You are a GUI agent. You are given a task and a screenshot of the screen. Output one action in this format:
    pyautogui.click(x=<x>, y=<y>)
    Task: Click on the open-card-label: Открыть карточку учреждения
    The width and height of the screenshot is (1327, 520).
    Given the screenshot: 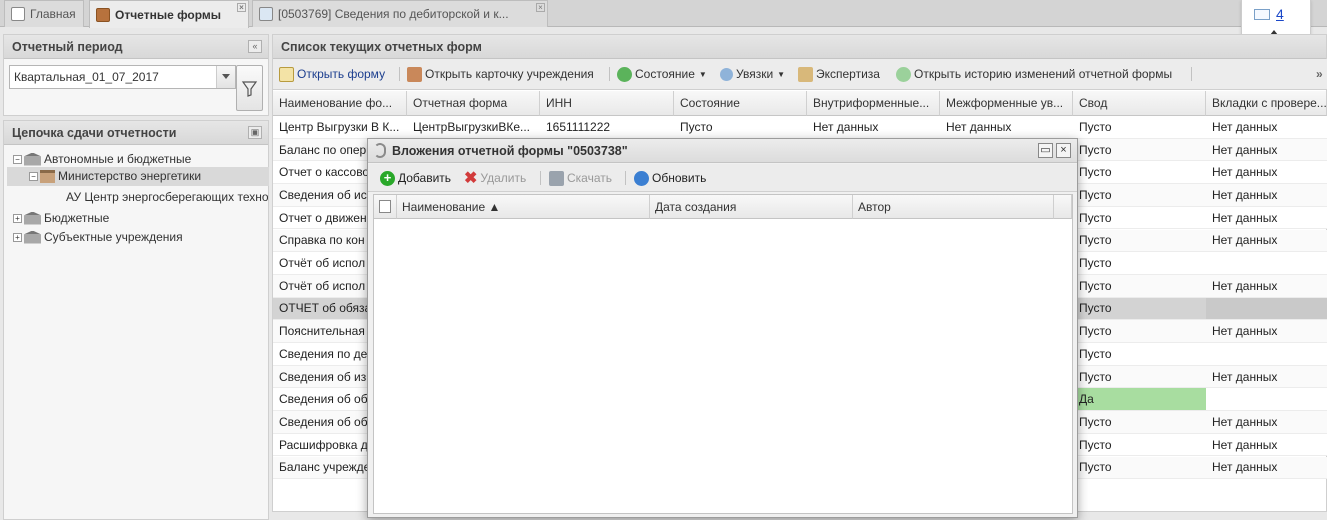 What is the action you would take?
    pyautogui.click(x=509, y=74)
    